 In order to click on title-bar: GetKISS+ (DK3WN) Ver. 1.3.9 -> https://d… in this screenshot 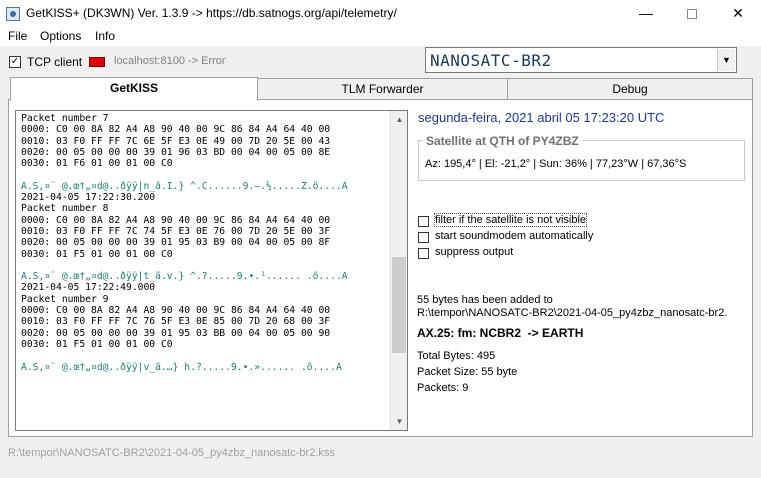, I will do `click(380, 14)`.